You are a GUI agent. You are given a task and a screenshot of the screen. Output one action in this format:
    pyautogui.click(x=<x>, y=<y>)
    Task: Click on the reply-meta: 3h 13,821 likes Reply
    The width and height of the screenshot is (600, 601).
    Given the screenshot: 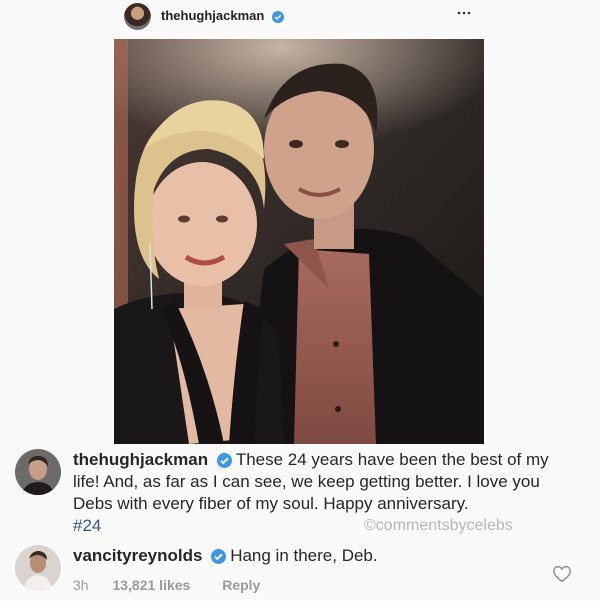 What is the action you would take?
    pyautogui.click(x=180, y=585)
    